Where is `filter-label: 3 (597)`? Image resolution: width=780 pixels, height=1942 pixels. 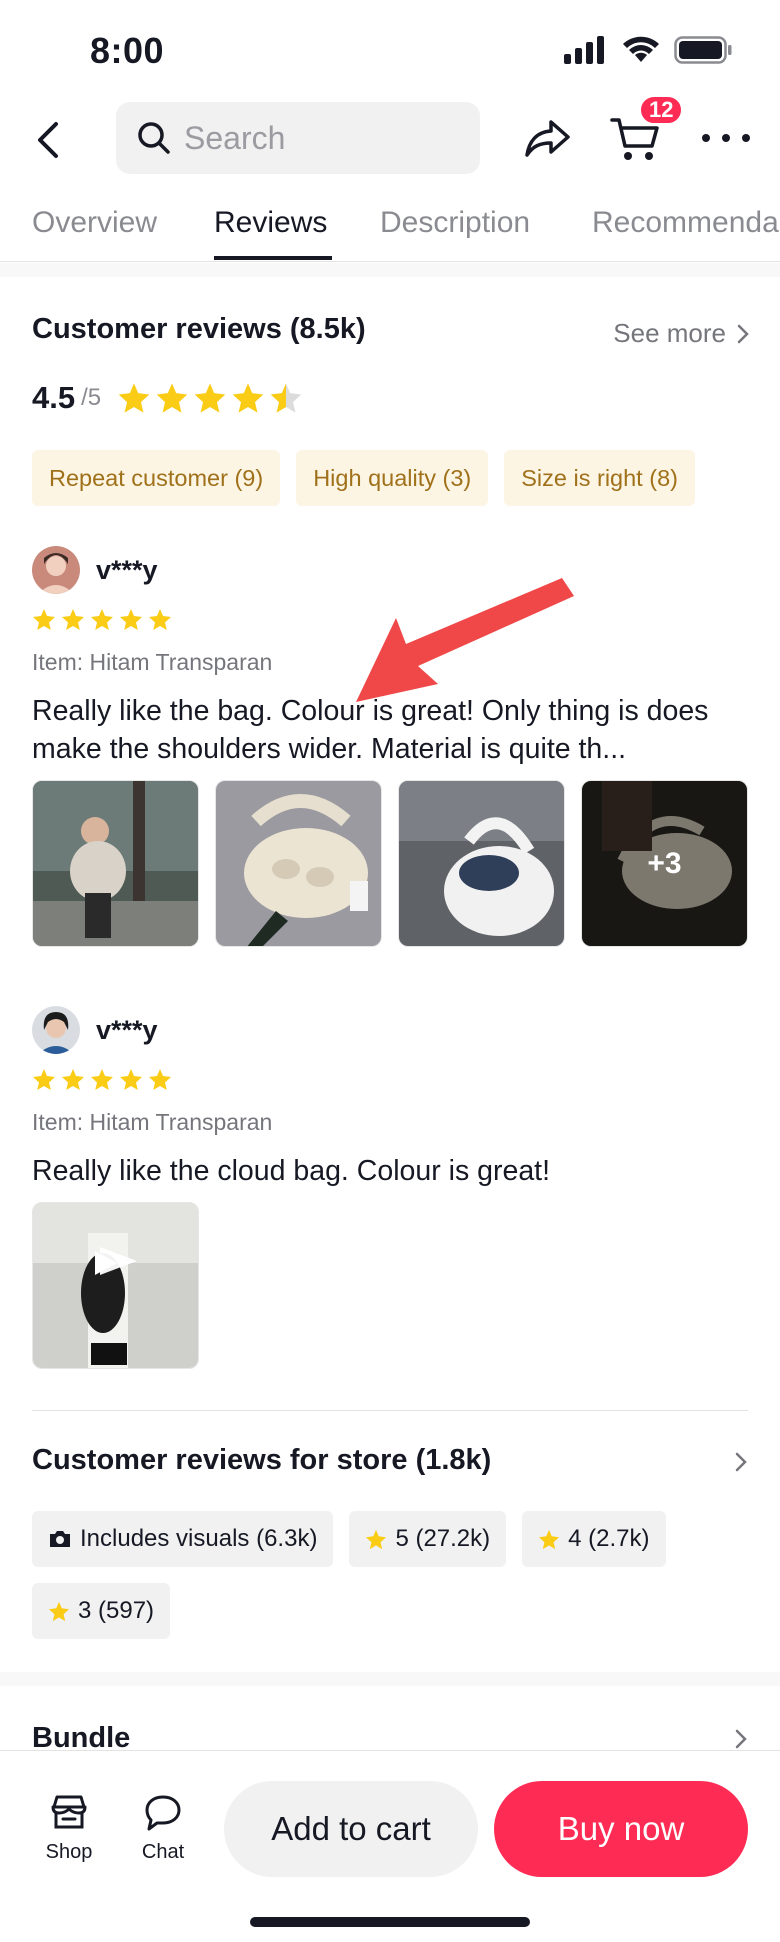
filter-label: 3 (597) is located at coordinates (116, 1610).